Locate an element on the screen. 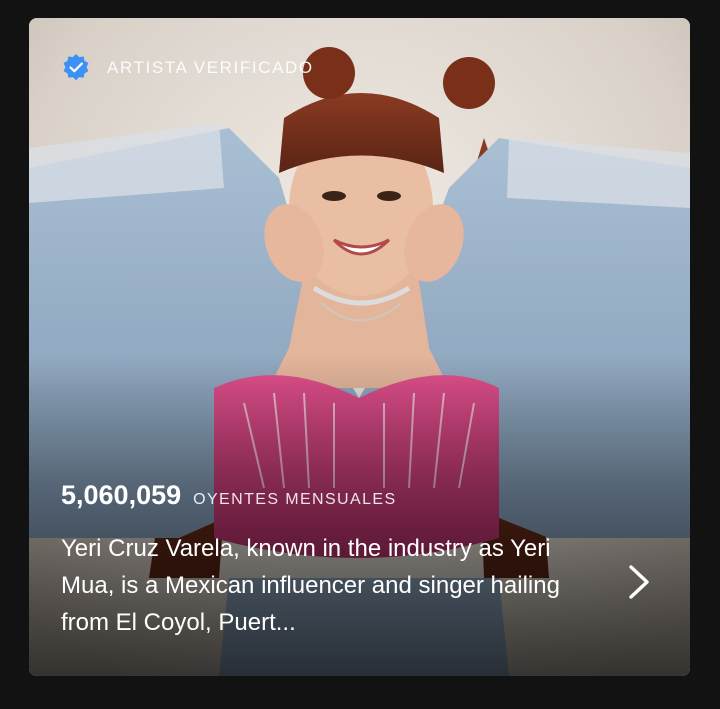 The width and height of the screenshot is (720, 709). verified-artist-row: ARTISTA VERIFICADO is located at coordinates (187, 68).